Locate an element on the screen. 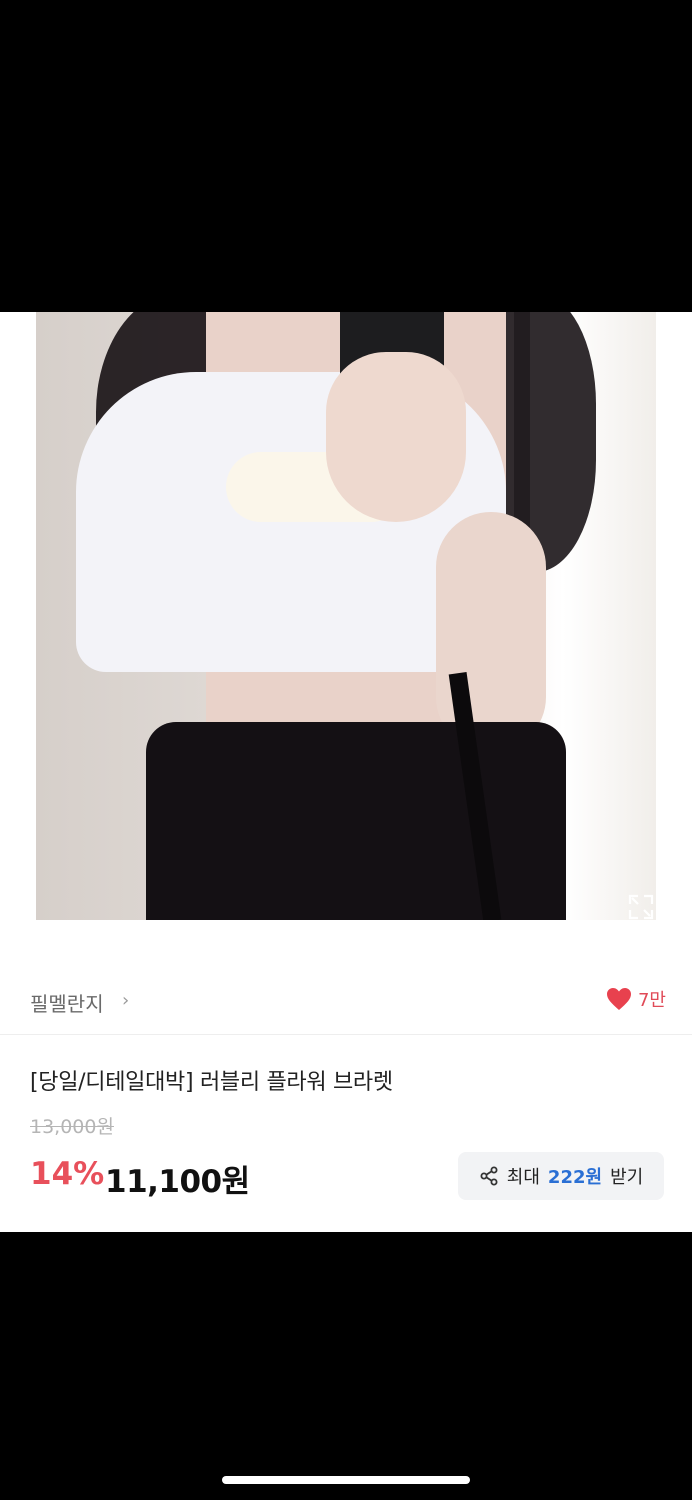  home-indicator is located at coordinates (346, 1480).